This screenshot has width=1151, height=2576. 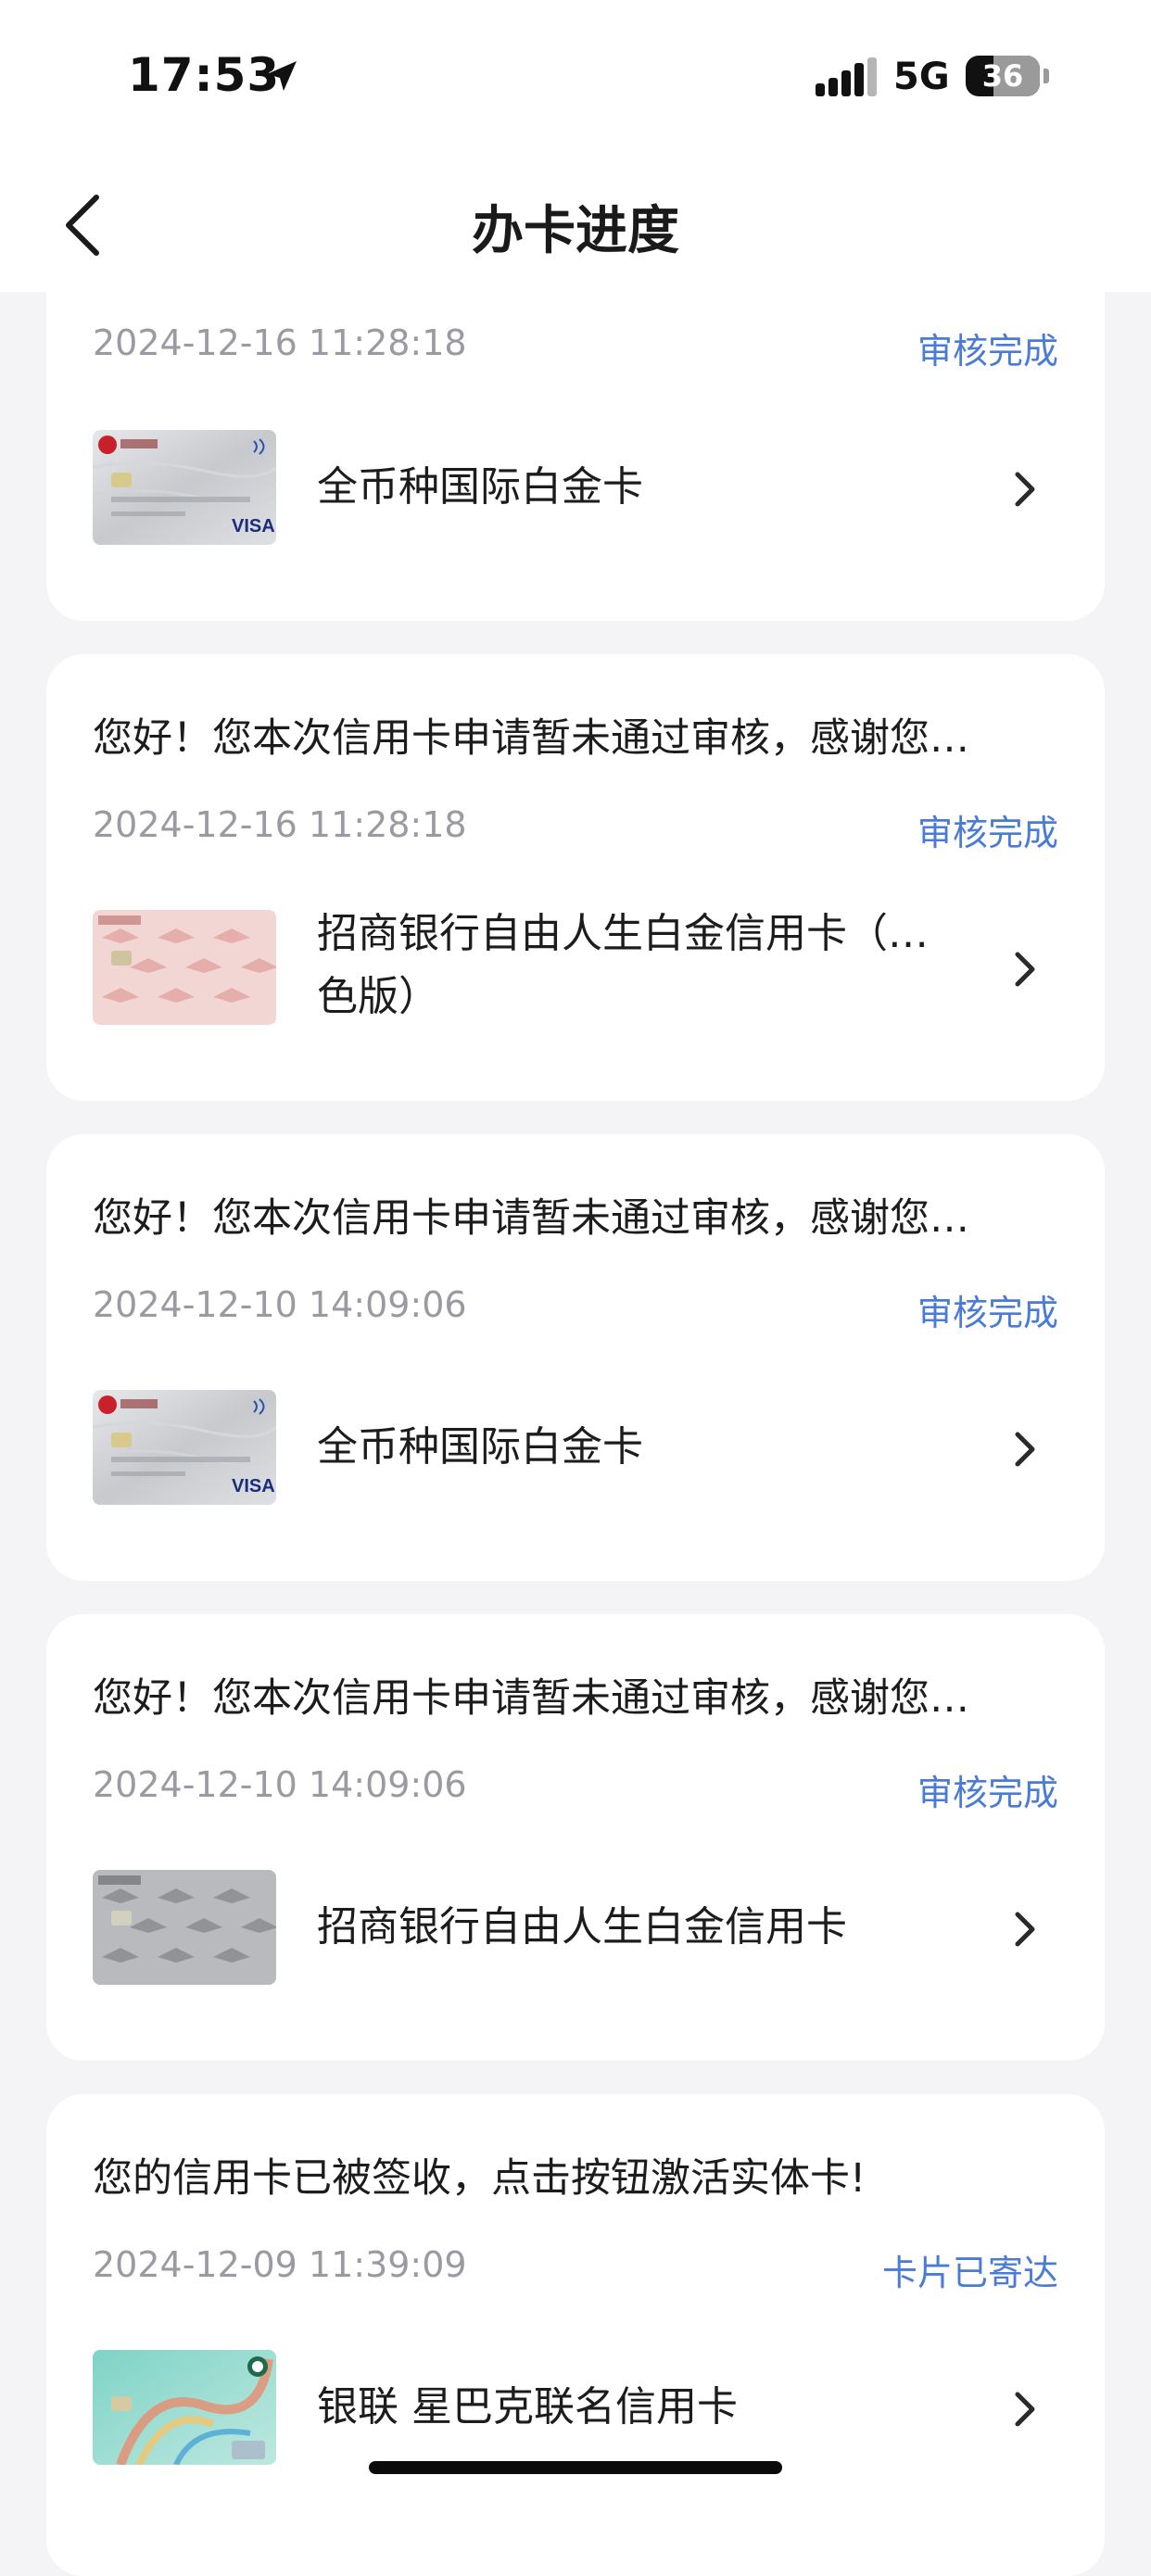 I want to click on network-label: 5G, so click(x=921, y=77).